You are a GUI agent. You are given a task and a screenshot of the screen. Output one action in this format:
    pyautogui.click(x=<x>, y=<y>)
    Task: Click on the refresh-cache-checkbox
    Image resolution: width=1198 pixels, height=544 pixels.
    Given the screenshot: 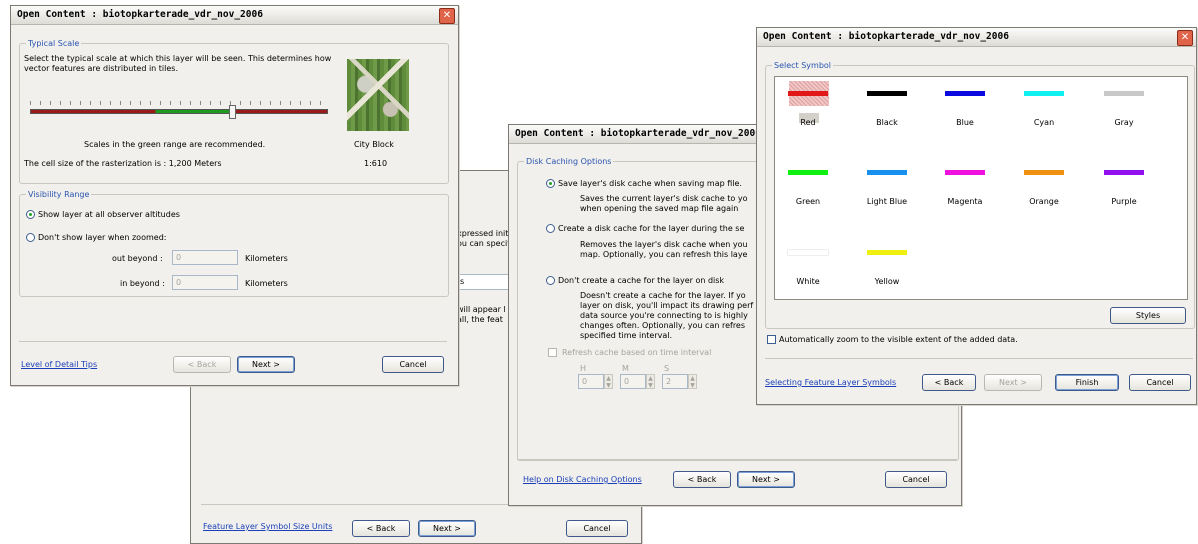 What is the action you would take?
    pyautogui.click(x=552, y=352)
    